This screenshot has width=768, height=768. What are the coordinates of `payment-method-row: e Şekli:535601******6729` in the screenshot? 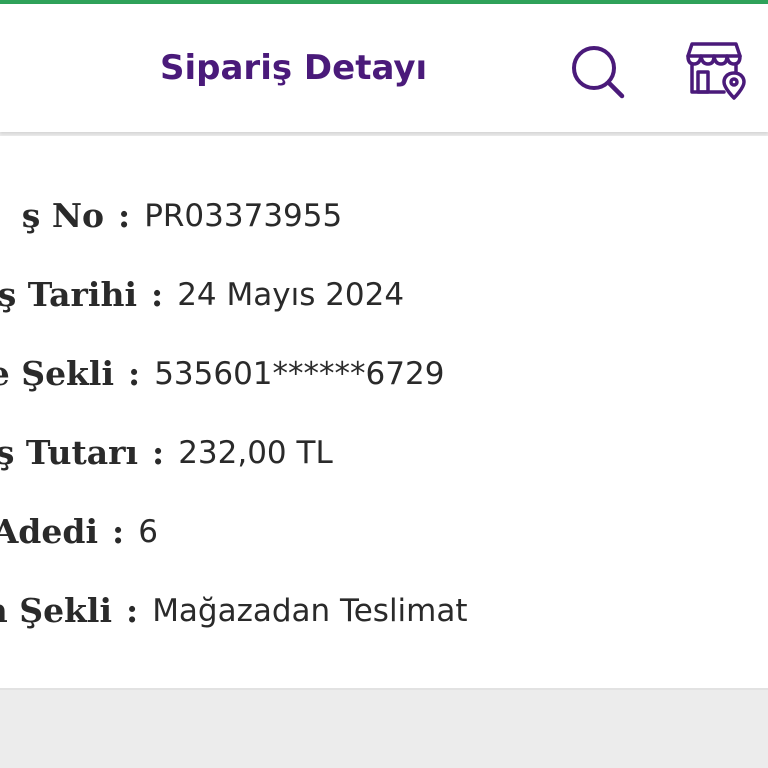 It's located at (222, 374).